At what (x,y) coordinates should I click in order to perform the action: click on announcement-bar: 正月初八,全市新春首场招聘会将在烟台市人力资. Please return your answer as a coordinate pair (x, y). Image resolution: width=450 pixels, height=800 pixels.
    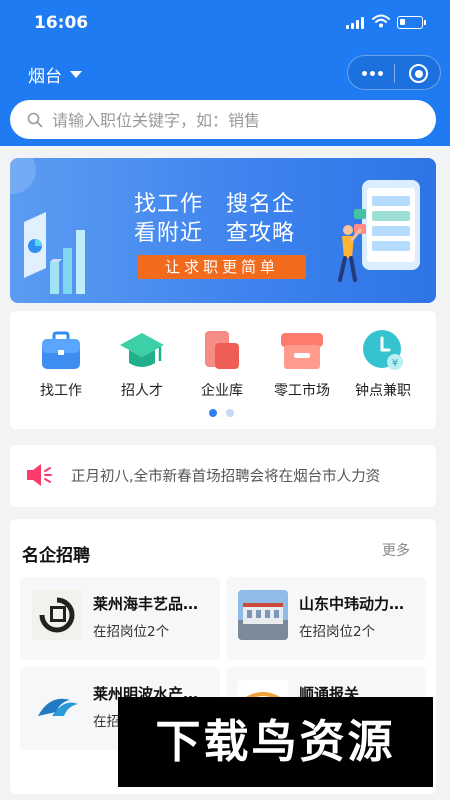
    Looking at the image, I should click on (223, 476).